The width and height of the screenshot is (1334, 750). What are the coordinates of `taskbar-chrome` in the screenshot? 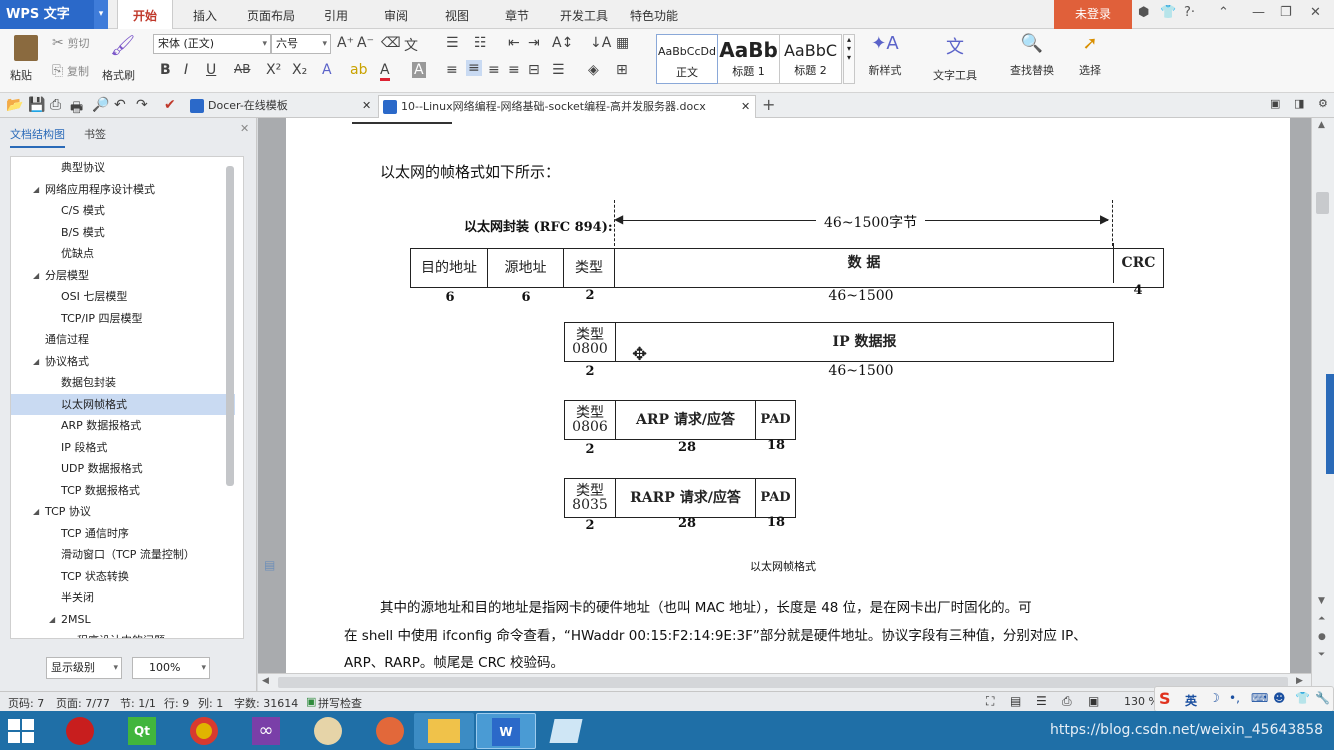 It's located at (204, 731).